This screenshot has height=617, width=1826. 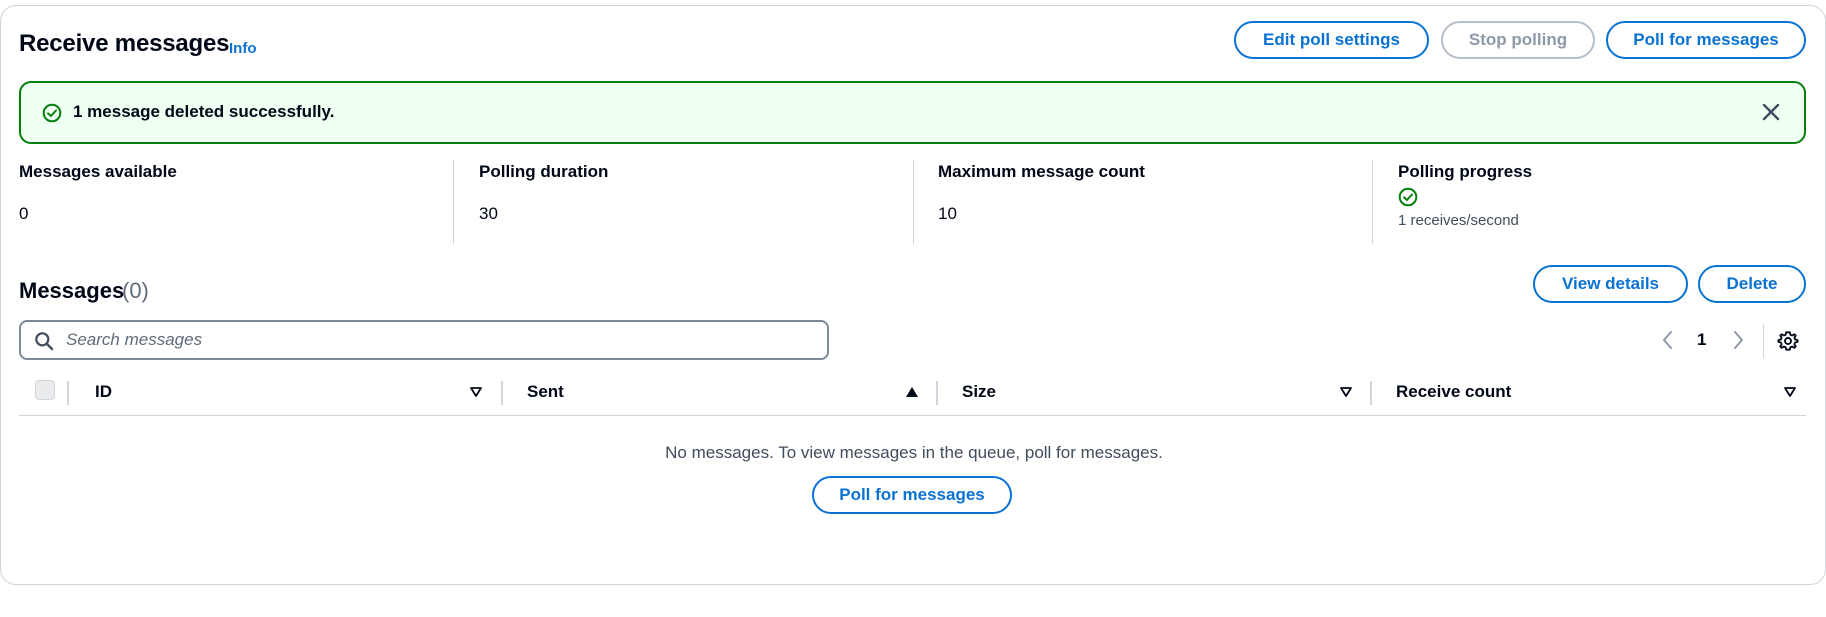 What do you see at coordinates (103, 391) in the screenshot?
I see `column-label: ID` at bounding box center [103, 391].